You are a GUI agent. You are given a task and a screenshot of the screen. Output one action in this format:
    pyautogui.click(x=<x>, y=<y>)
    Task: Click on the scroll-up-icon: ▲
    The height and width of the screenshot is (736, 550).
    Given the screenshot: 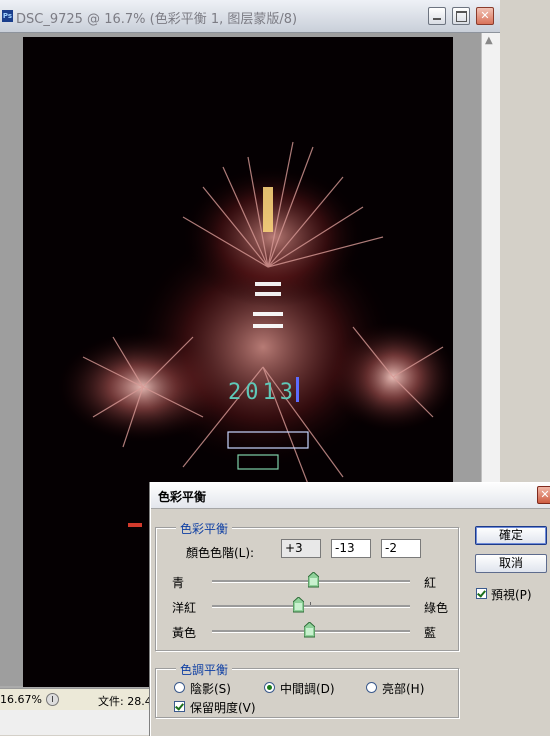 What is the action you would take?
    pyautogui.click(x=489, y=40)
    